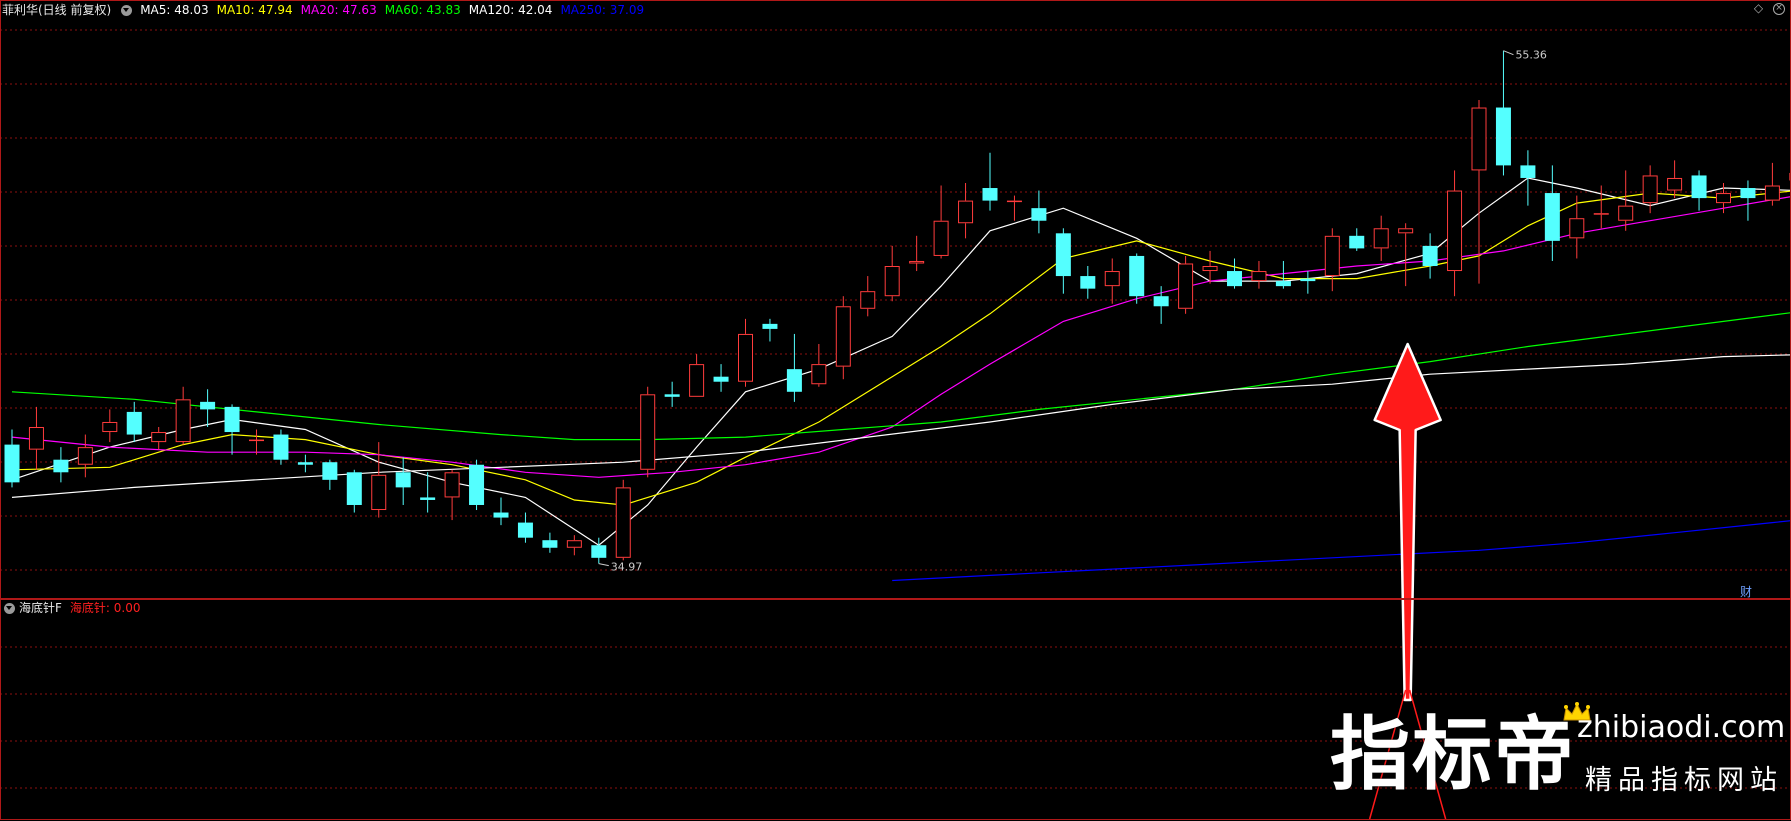  I want to click on watermark-logo: 指标帝 zhibiaodi.com 精品指标网站, so click(1557, 755).